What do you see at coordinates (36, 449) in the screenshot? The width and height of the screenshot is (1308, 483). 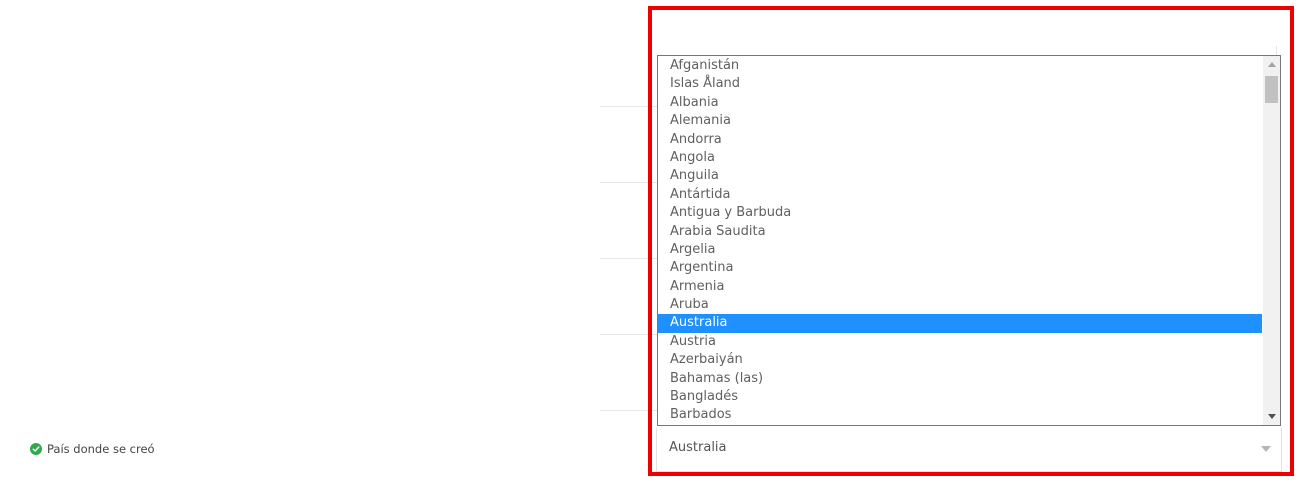 I see `check-circle-icon` at bounding box center [36, 449].